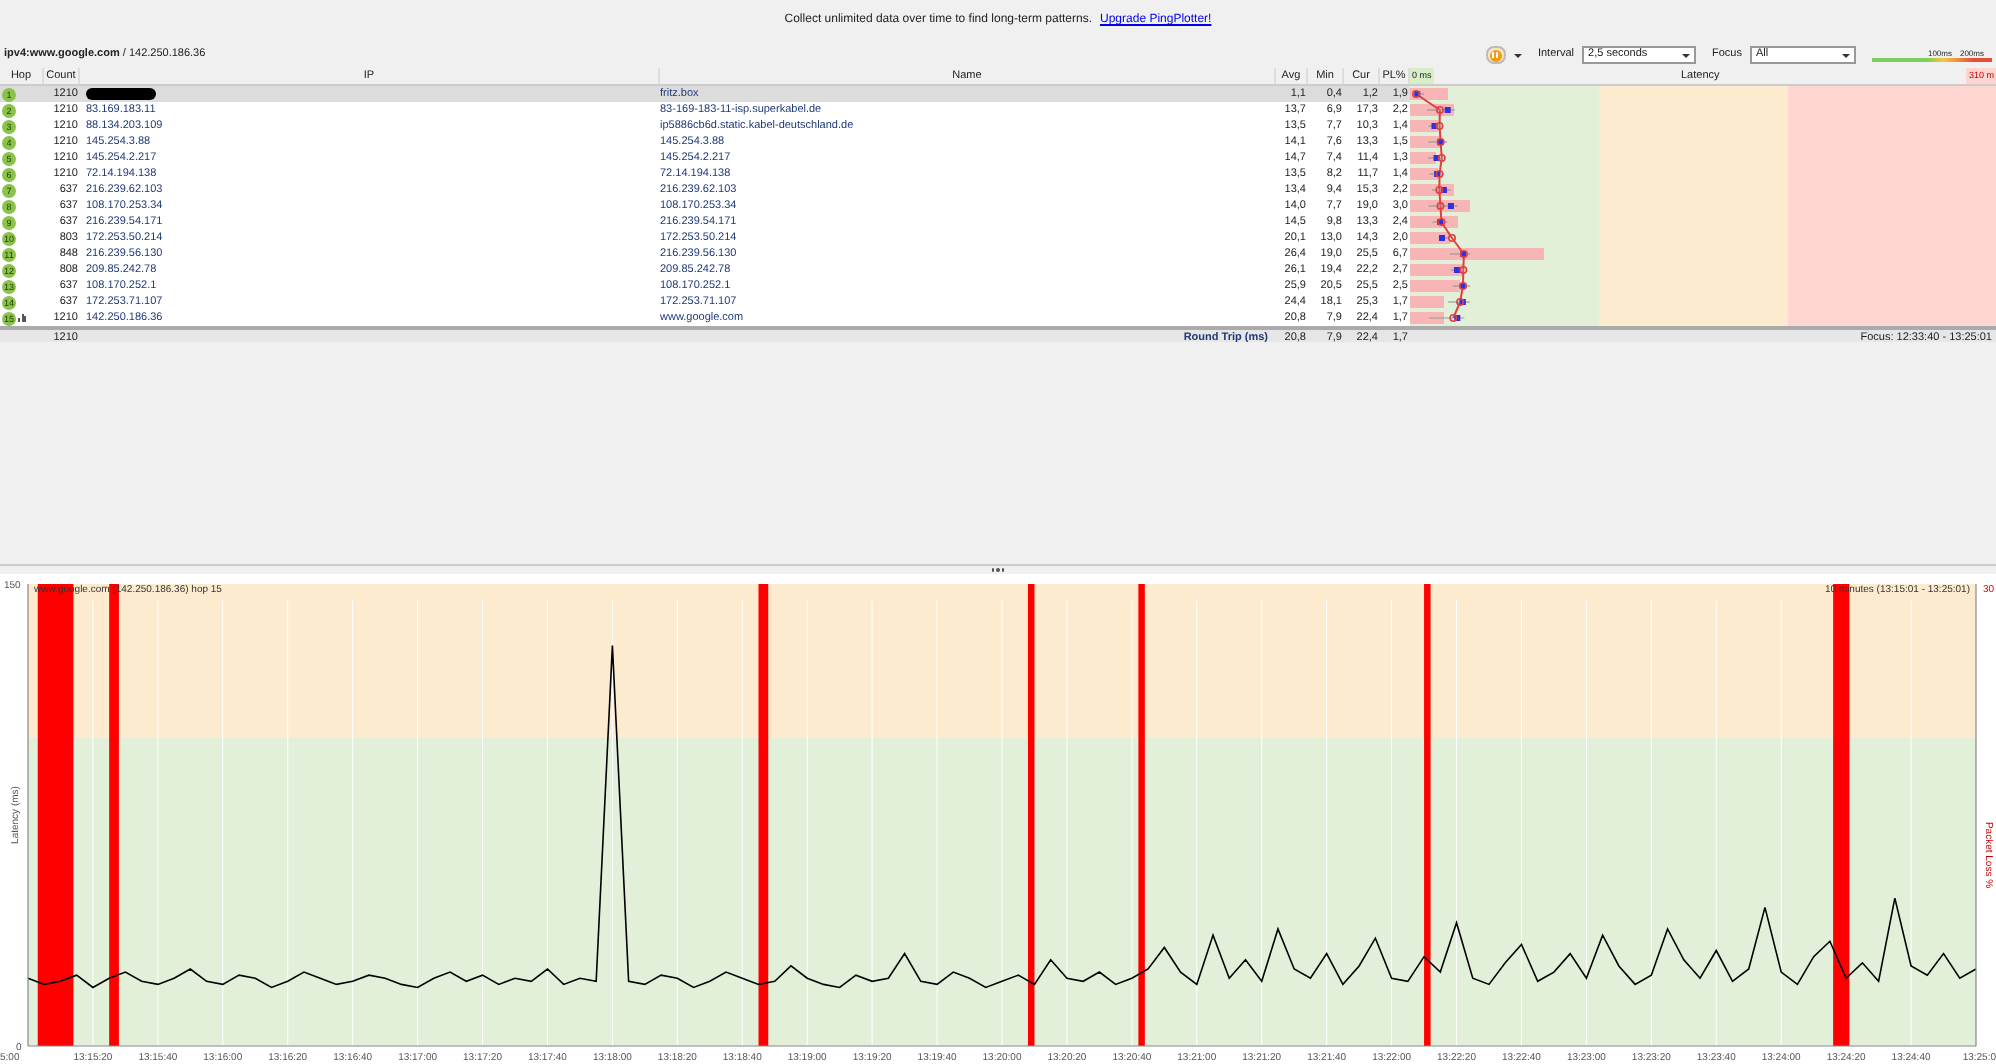  What do you see at coordinates (998, 570) in the screenshot?
I see `splitter-handle-icon` at bounding box center [998, 570].